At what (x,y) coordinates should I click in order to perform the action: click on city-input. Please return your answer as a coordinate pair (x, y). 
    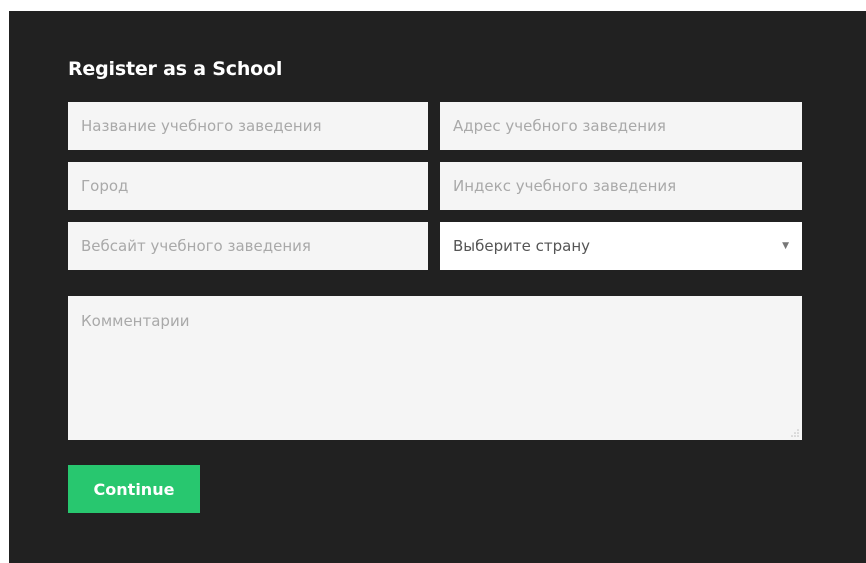
    Looking at the image, I should click on (248, 186).